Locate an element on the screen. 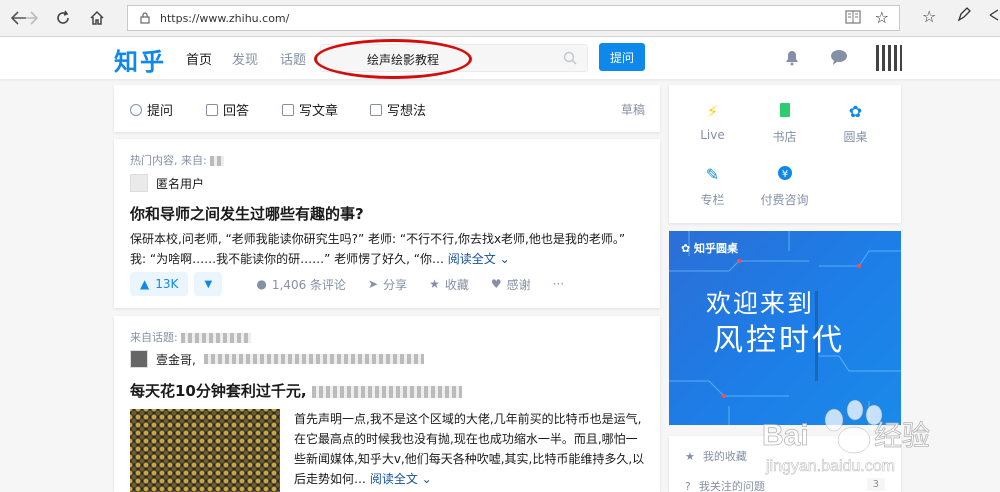 Image resolution: width=1000 pixels, height=492 pixels. zhihu-logo: 知乎 is located at coordinates (140, 59).